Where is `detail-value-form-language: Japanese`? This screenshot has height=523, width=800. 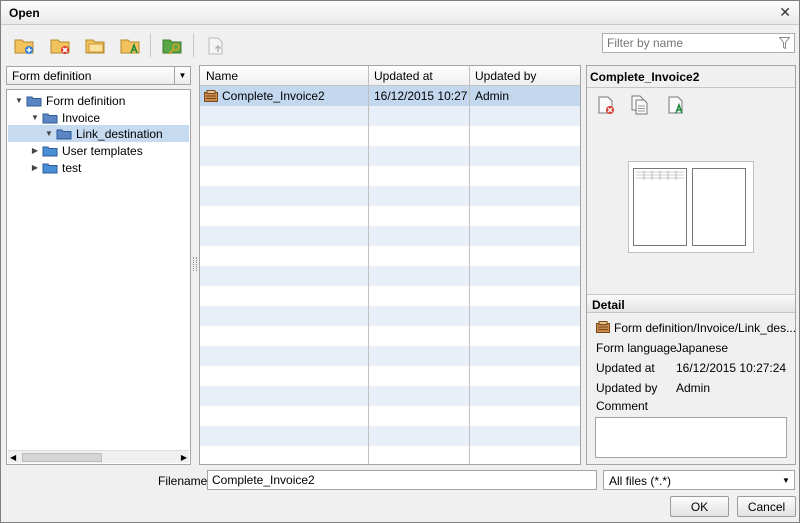 detail-value-form-language: Japanese is located at coordinates (702, 348).